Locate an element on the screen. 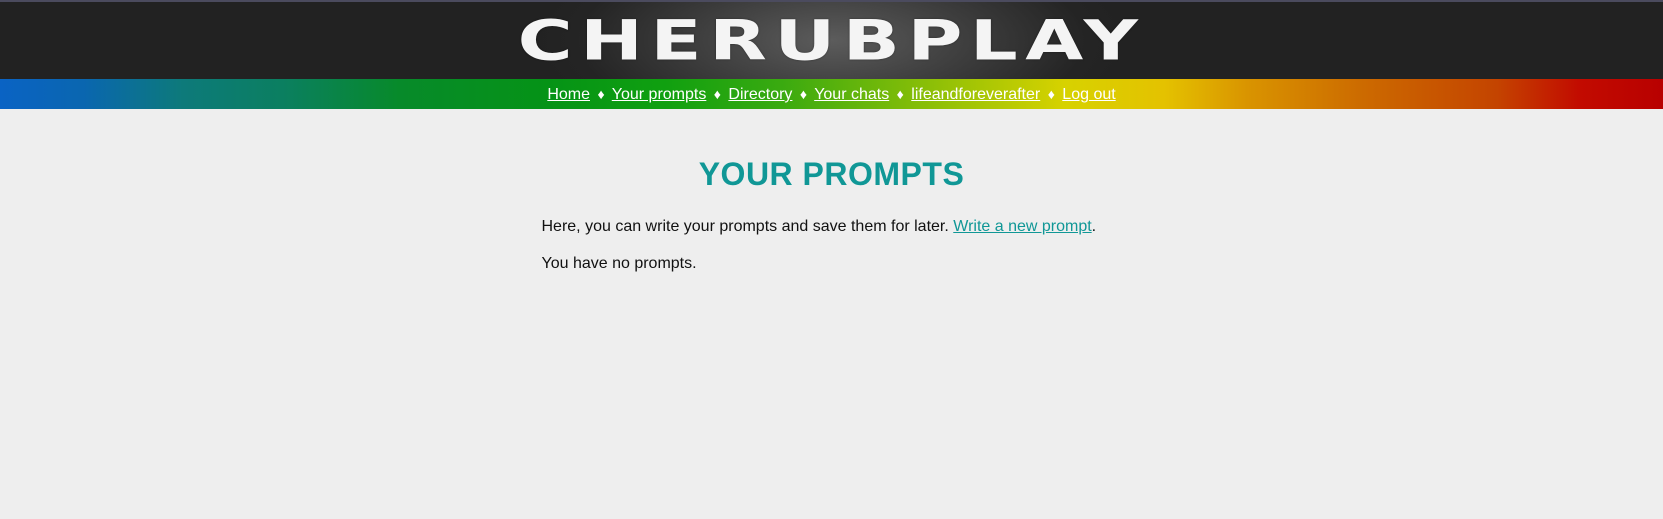 This screenshot has width=1663, height=519. nav-link-log-out: Log out is located at coordinates (1088, 94).